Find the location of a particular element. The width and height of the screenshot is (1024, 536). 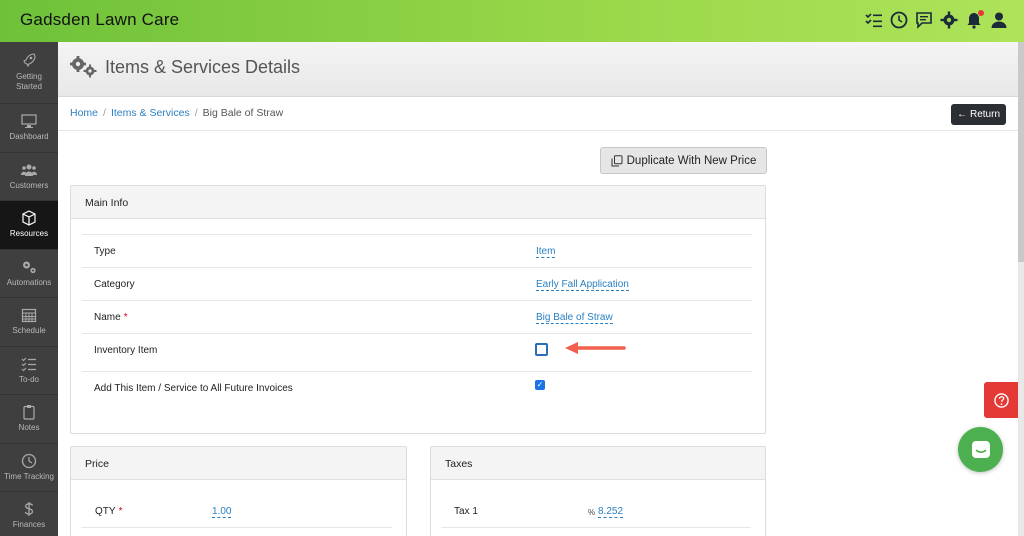

breadcrumb-home-link: Home is located at coordinates (84, 113).